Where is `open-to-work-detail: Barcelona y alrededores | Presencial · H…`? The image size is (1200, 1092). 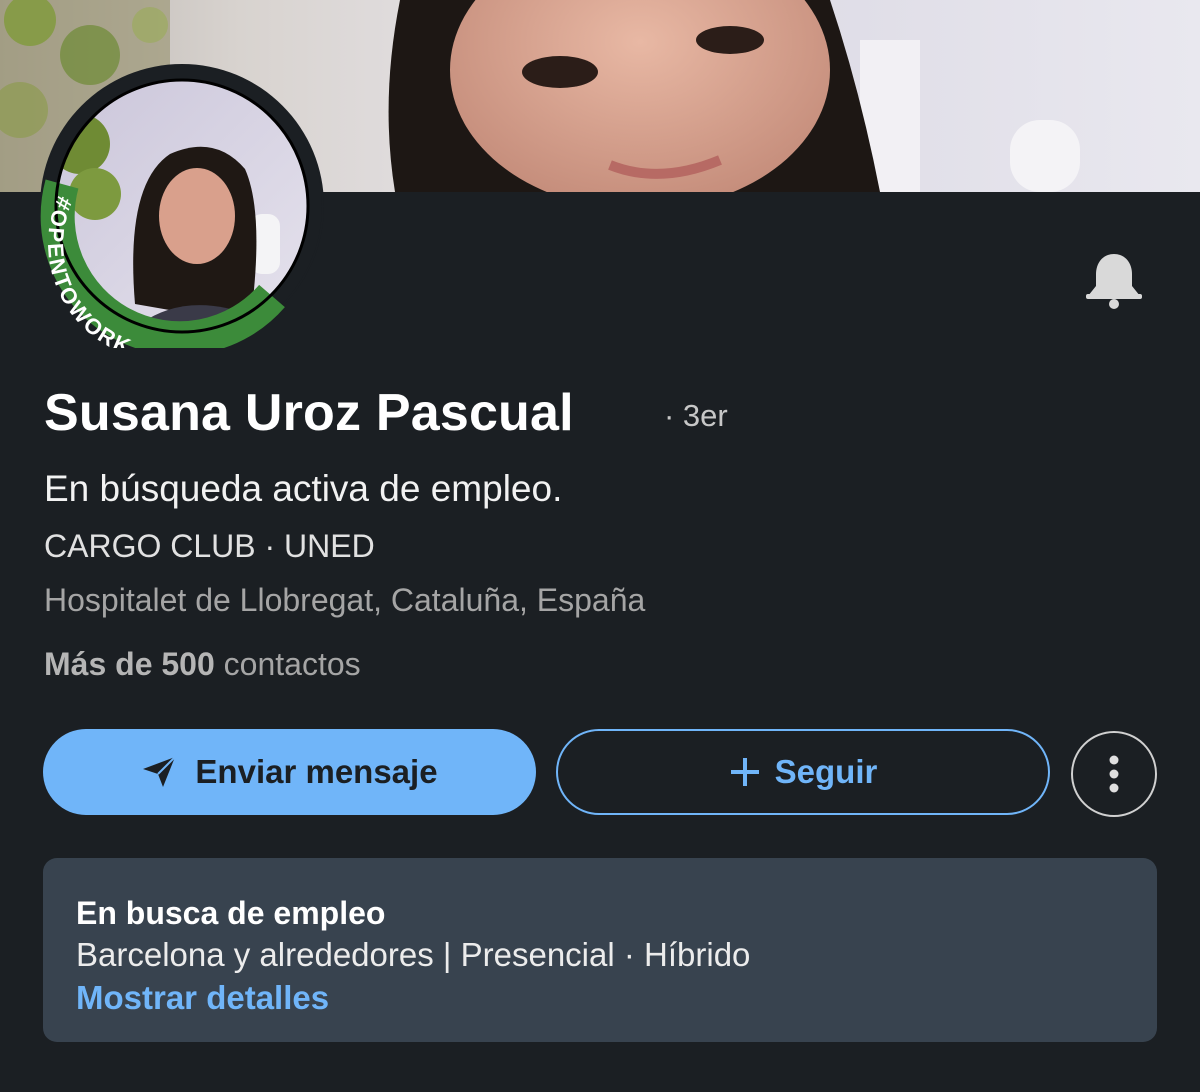
open-to-work-detail: Barcelona y alrededores | Presencial · H… is located at coordinates (413, 954).